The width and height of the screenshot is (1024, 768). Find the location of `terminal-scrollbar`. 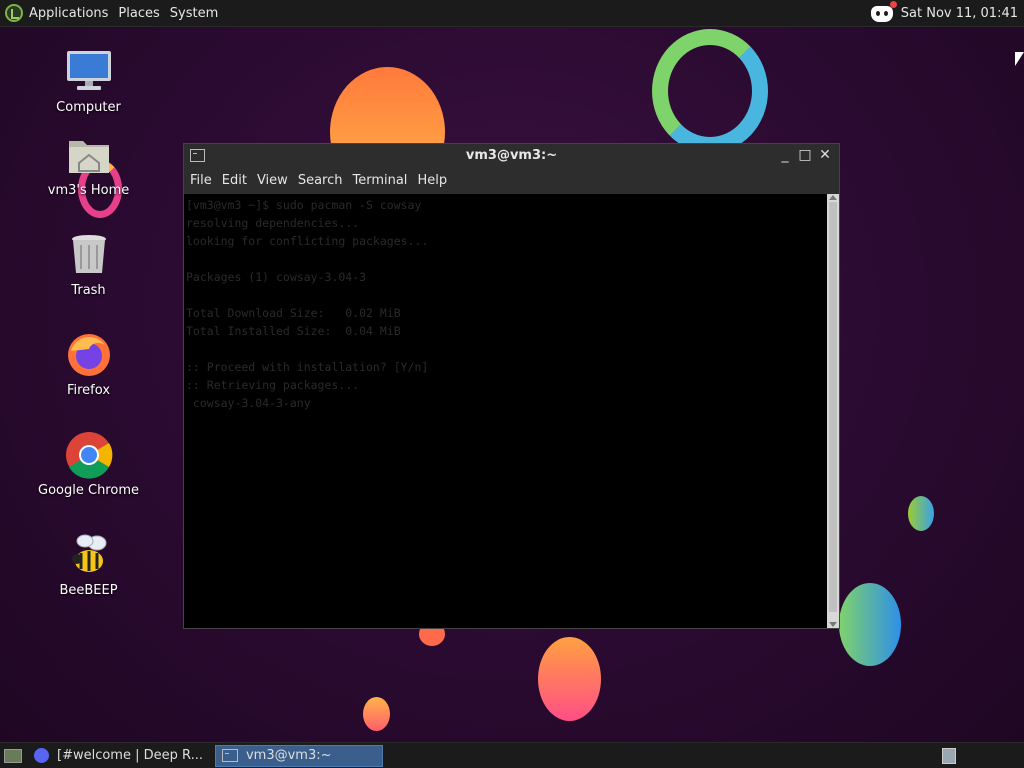

terminal-scrollbar is located at coordinates (833, 411).